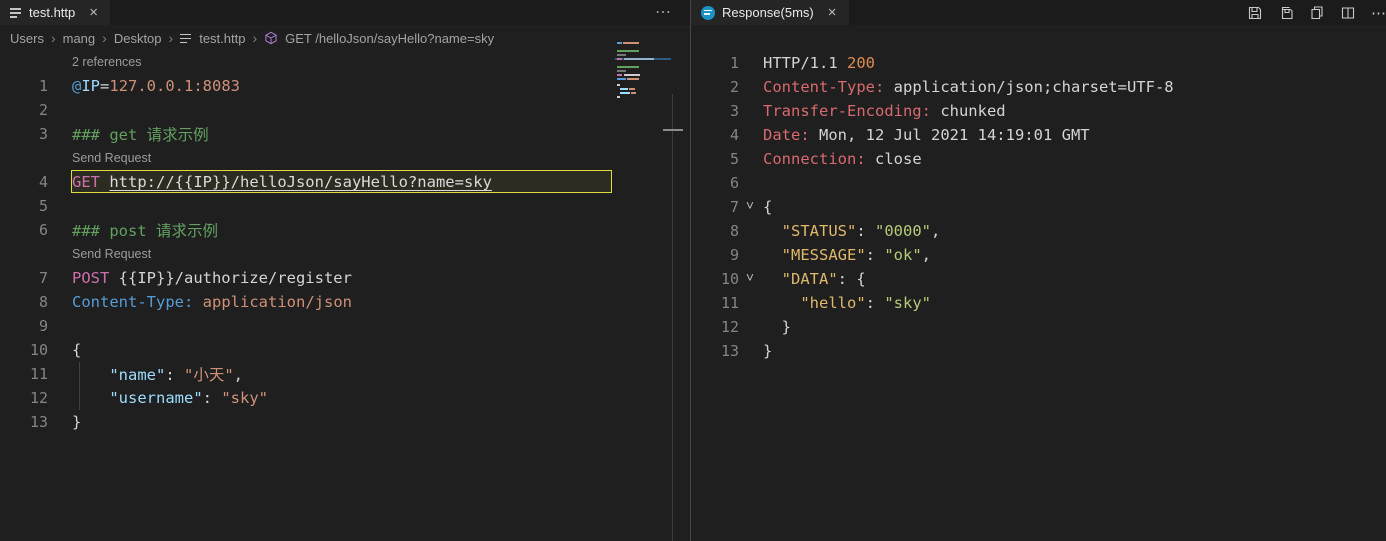 The width and height of the screenshot is (1386, 541). I want to click on code-text: ### post 请求示例, so click(145, 231).